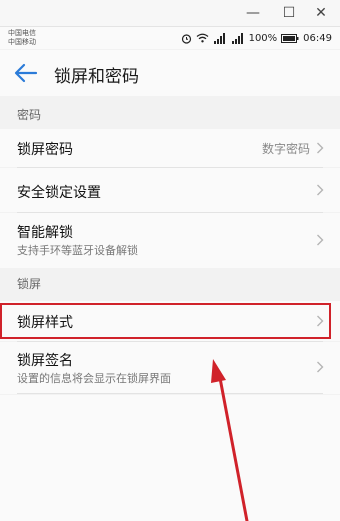 The width and height of the screenshot is (340, 521). I want to click on settings-item-security-lock: 安全锁定设置, so click(170, 190).